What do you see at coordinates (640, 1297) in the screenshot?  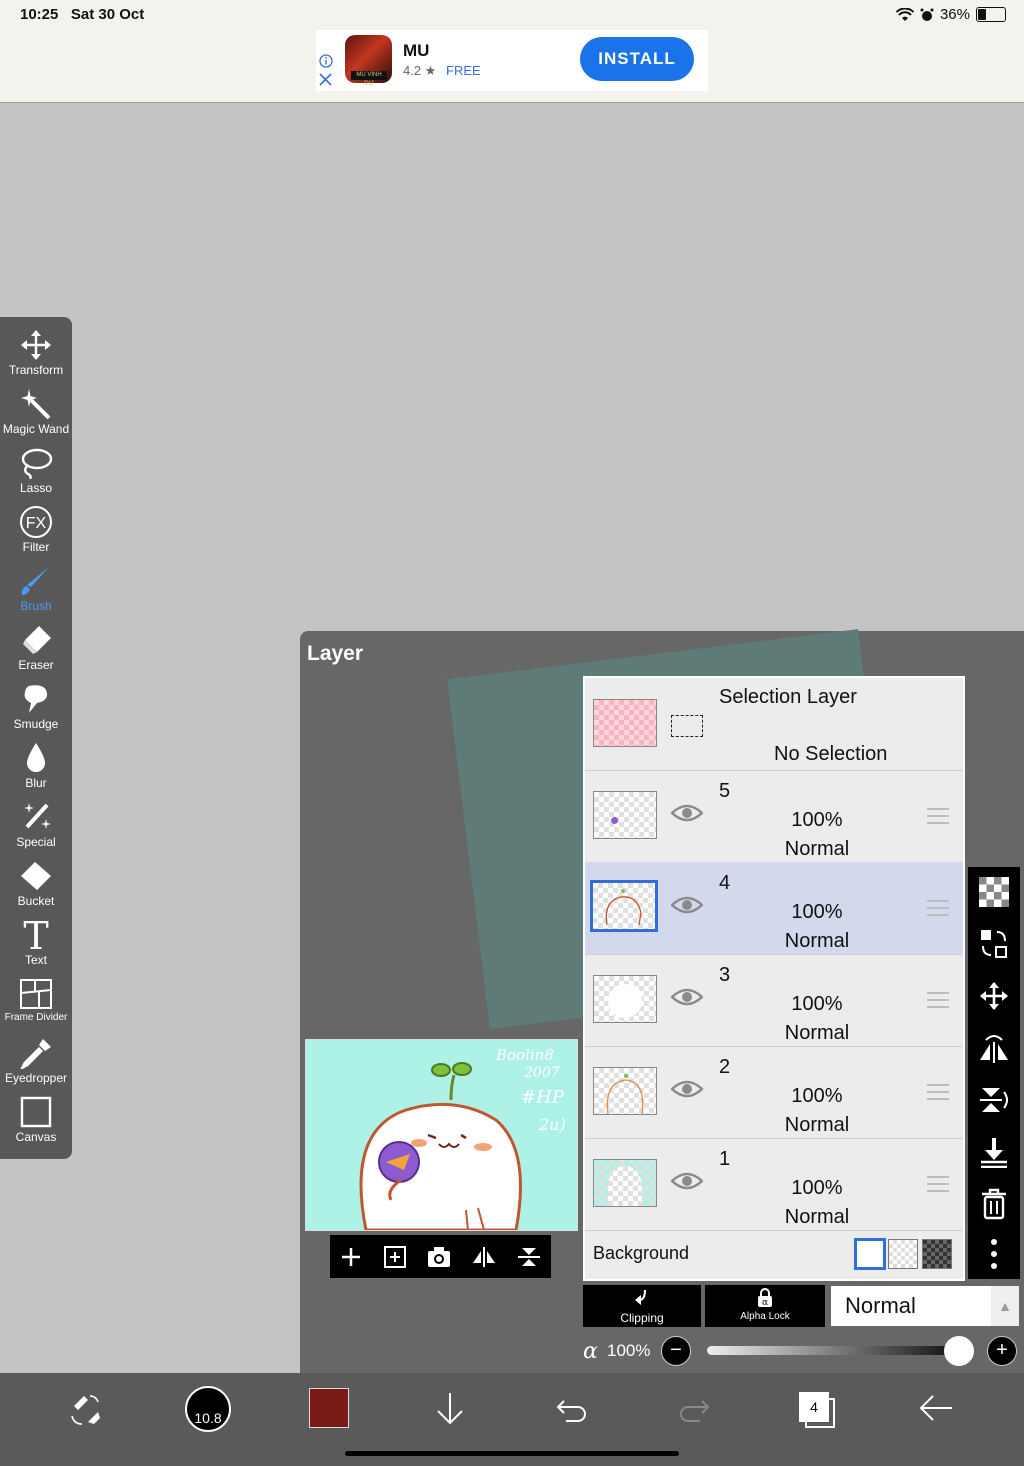 I see `clipping-arrow-icon` at bounding box center [640, 1297].